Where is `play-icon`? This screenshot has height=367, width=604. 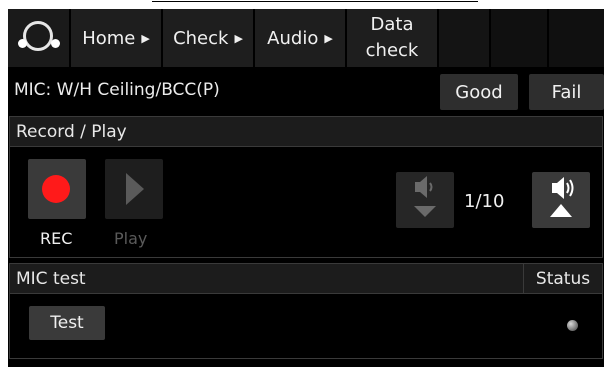
play-icon is located at coordinates (135, 189).